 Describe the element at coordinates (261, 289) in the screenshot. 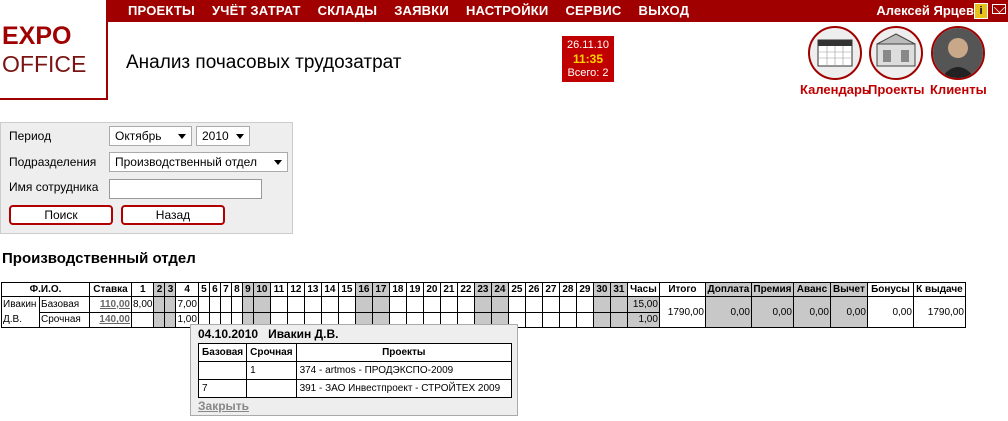

I see `col-day: 10` at that location.